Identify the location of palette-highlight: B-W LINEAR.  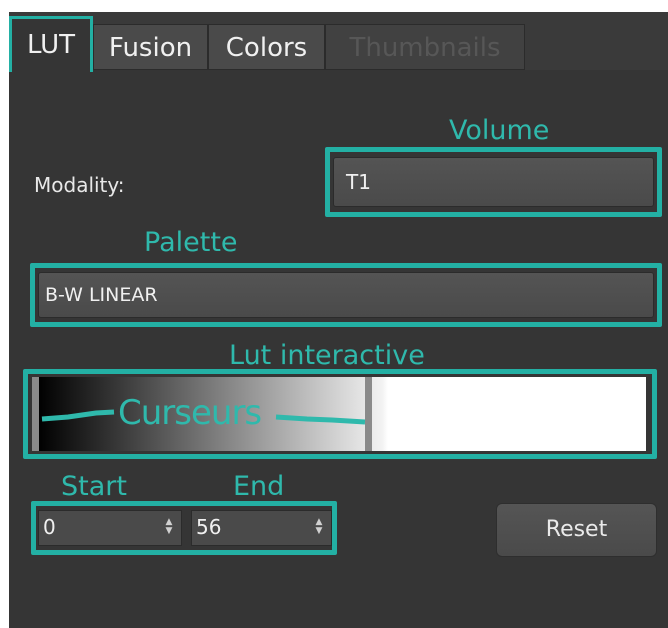
(346, 295).